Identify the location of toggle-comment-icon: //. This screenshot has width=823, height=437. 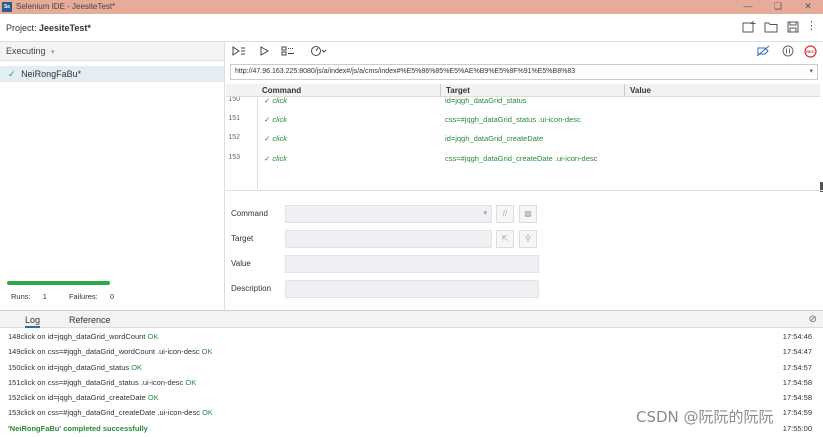
(505, 214).